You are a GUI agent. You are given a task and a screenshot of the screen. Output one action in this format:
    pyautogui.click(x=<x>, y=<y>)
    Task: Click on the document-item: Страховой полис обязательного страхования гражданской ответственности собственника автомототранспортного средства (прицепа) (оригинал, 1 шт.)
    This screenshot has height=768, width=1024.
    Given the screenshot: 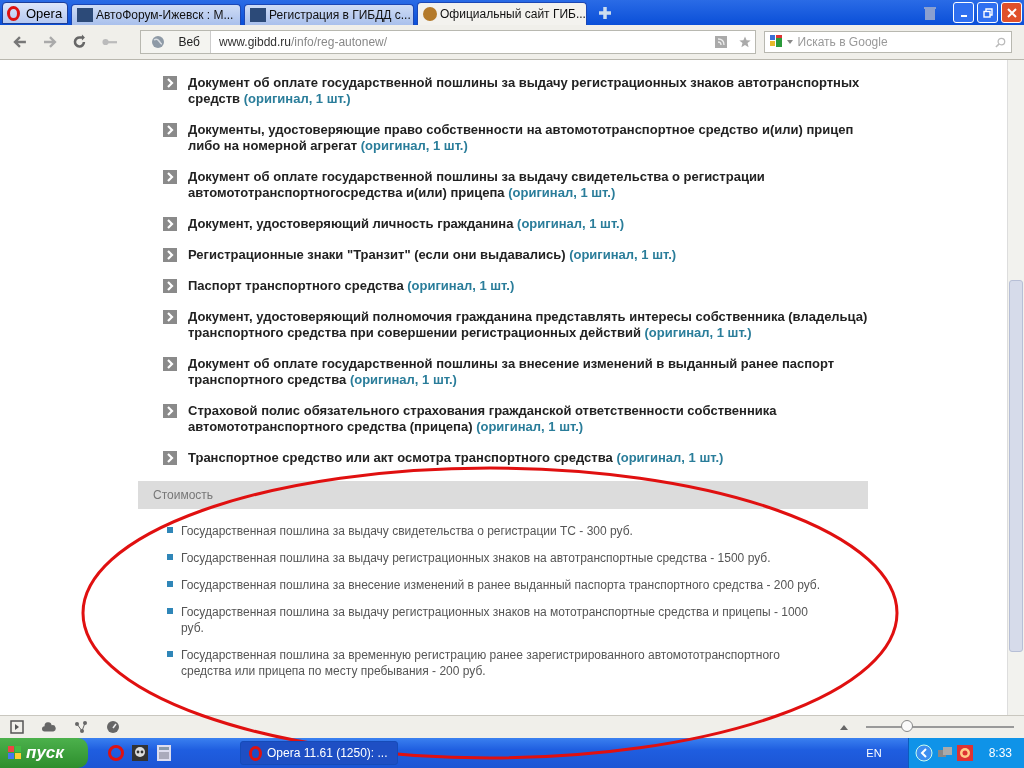 What is the action you would take?
    pyautogui.click(x=483, y=419)
    